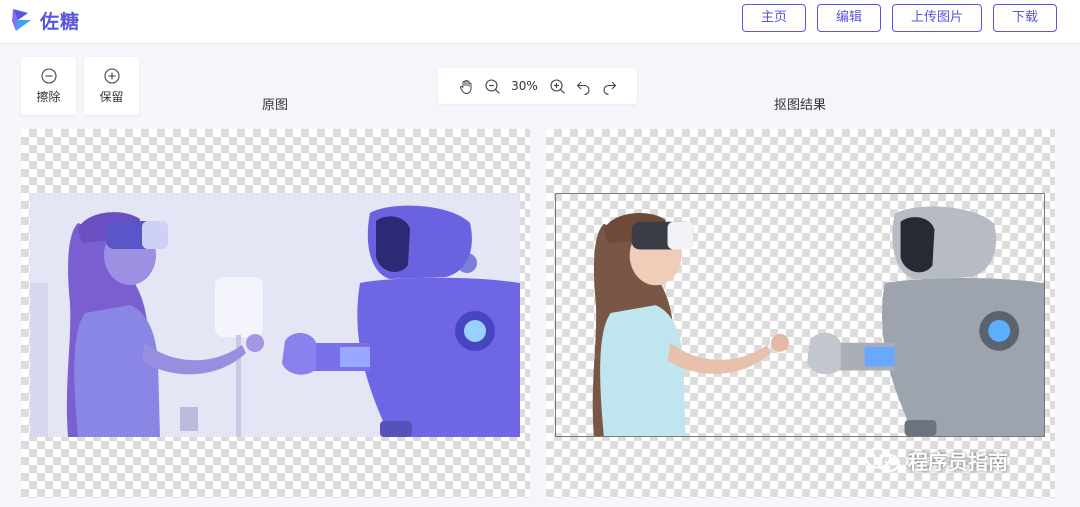  I want to click on logo-text: 佐糖, so click(60, 21).